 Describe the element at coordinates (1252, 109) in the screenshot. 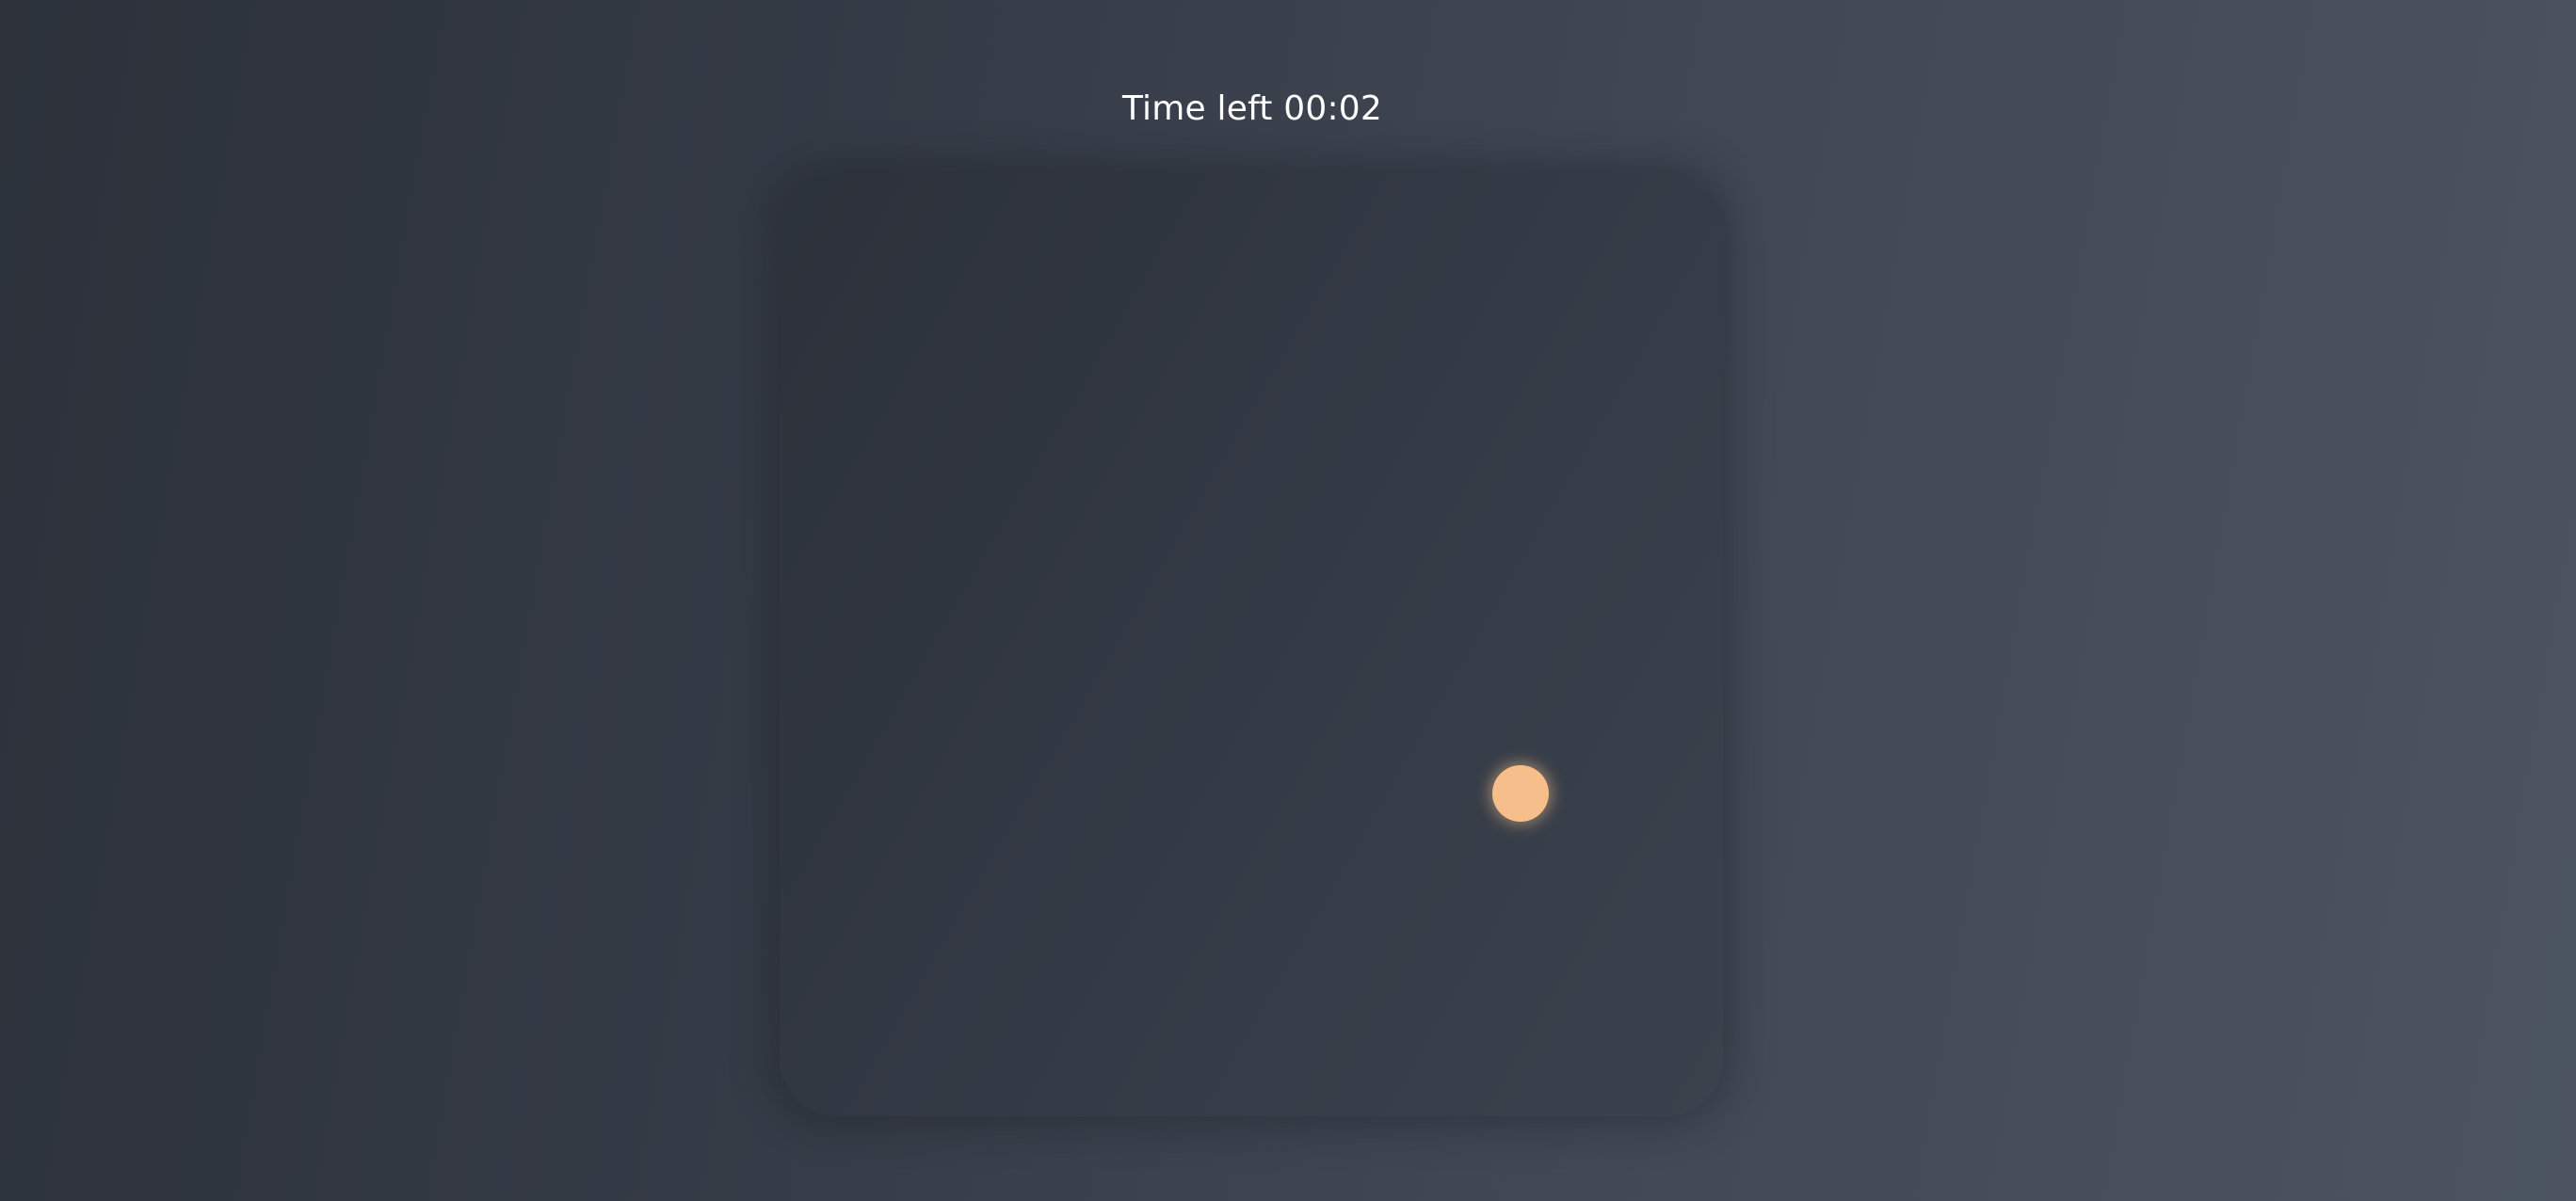

I see `timer-display: Time left 00:02` at that location.